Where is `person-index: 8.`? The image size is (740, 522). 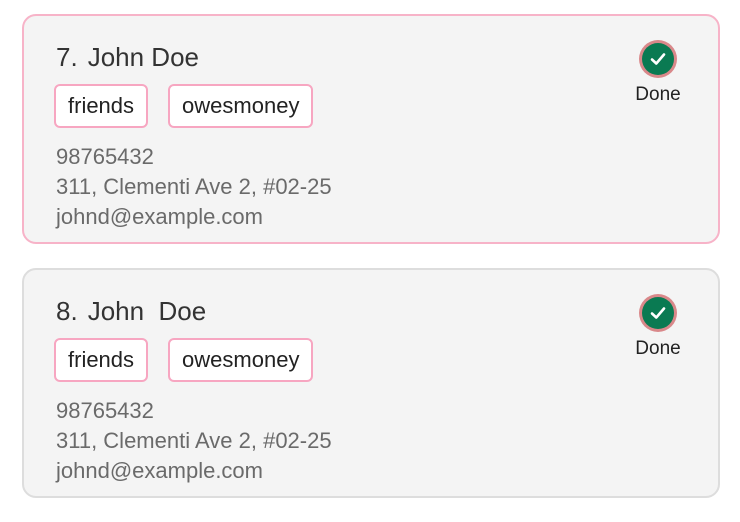 person-index: 8. is located at coordinates (67, 311).